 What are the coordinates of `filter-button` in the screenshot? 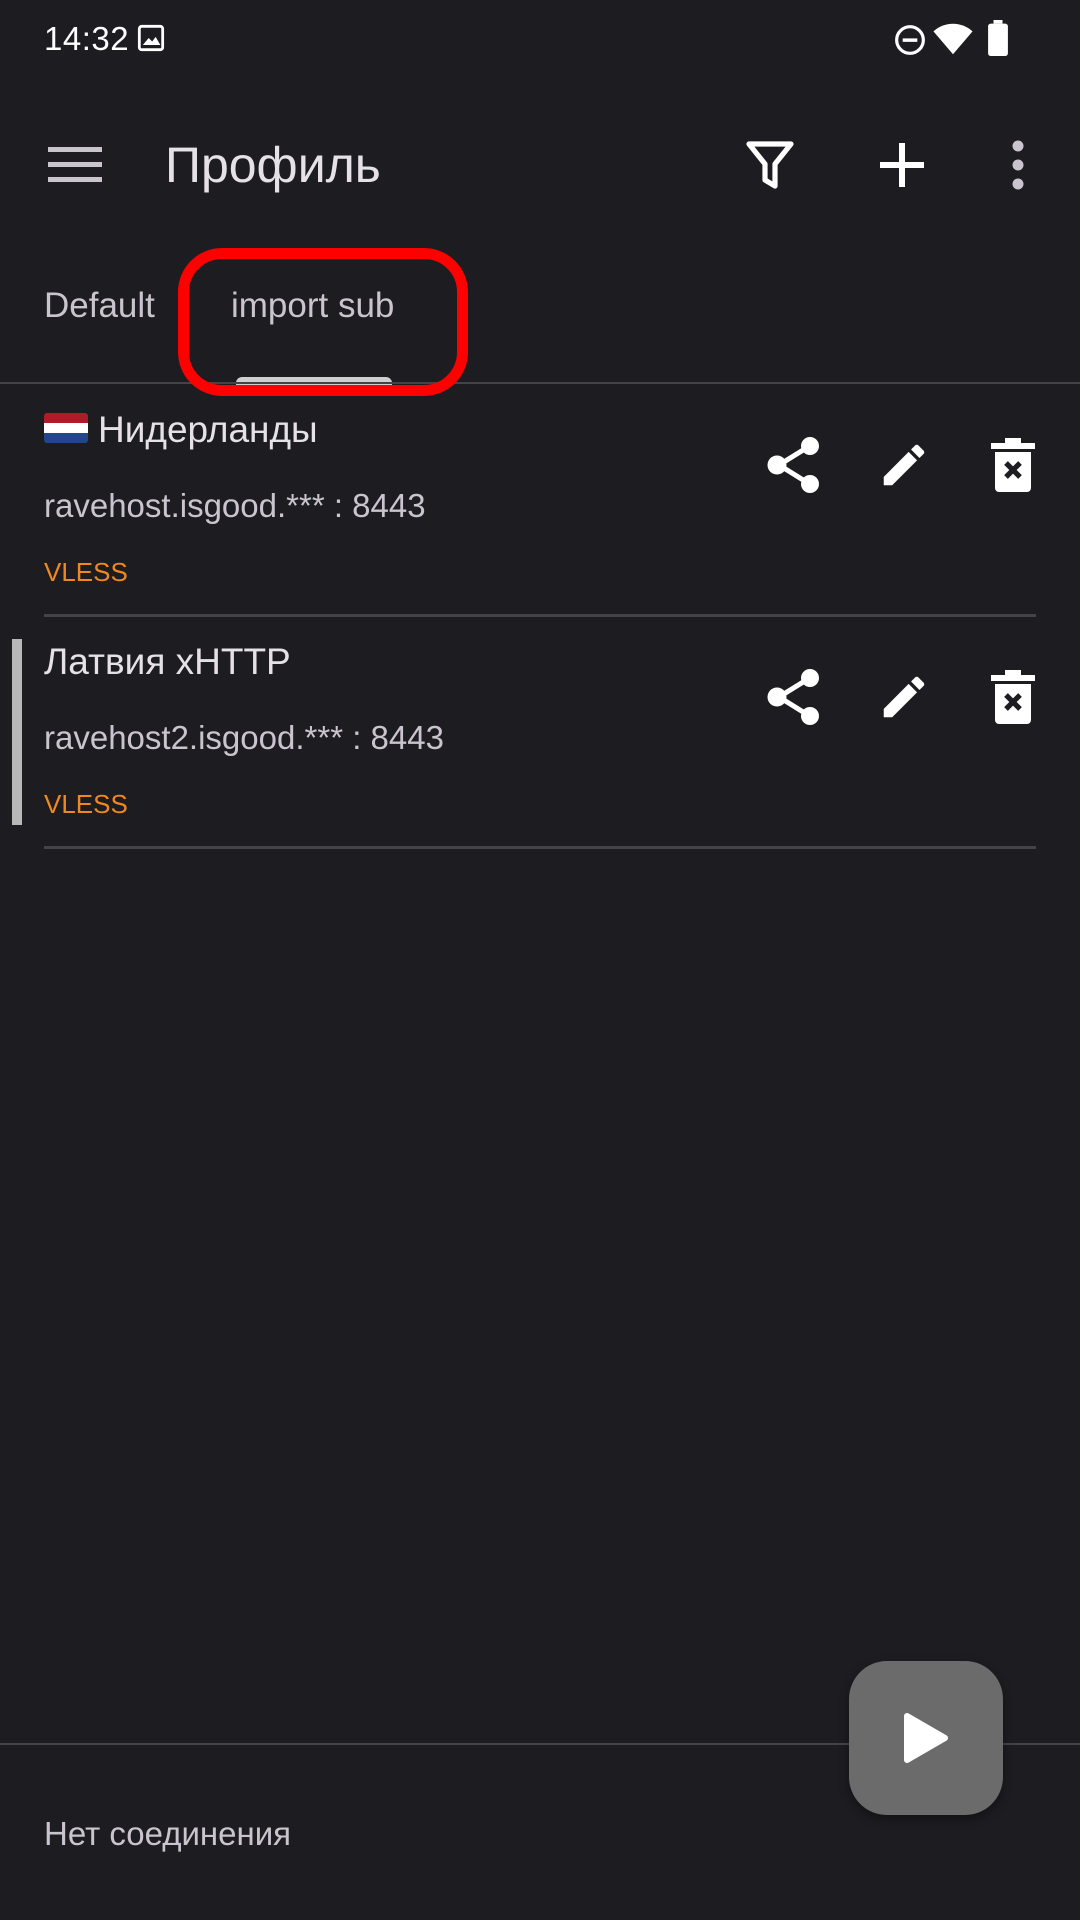 It's located at (770, 165).